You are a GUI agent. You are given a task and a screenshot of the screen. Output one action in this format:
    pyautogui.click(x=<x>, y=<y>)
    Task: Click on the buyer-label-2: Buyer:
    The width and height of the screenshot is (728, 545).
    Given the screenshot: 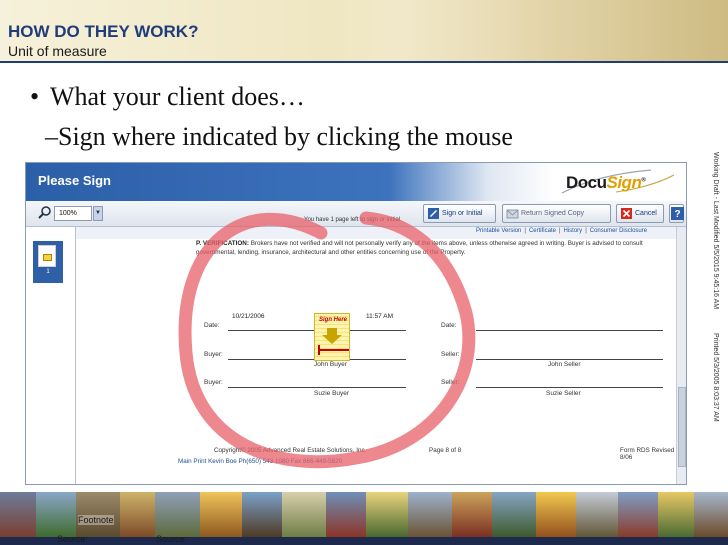 What is the action you would take?
    pyautogui.click(x=213, y=382)
    